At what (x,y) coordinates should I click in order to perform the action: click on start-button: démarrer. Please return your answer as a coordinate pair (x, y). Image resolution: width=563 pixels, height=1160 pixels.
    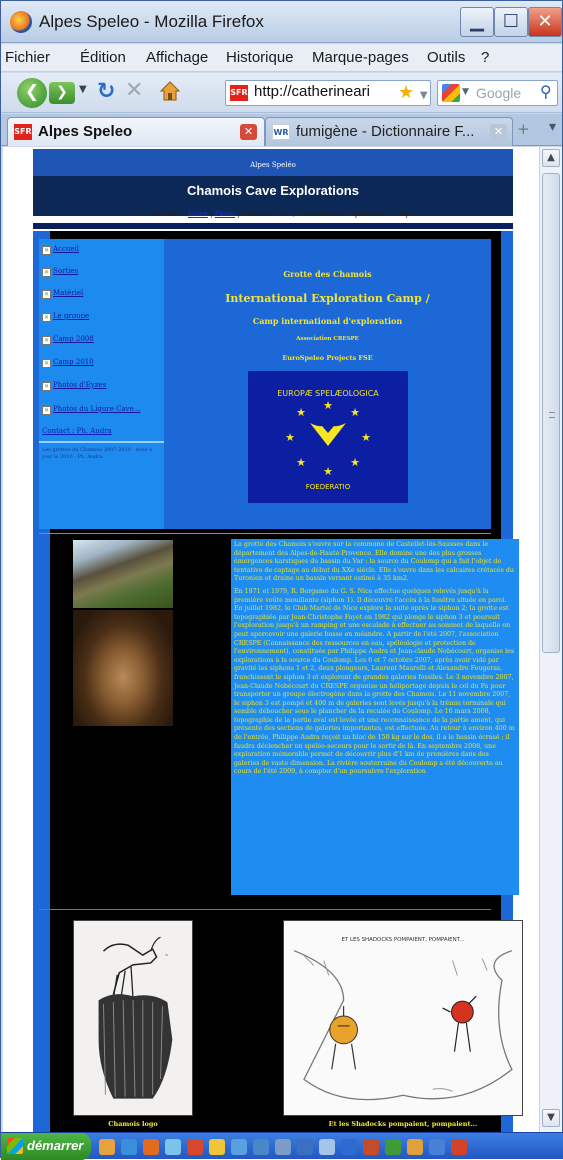
    Looking at the image, I should click on (46, 1146).